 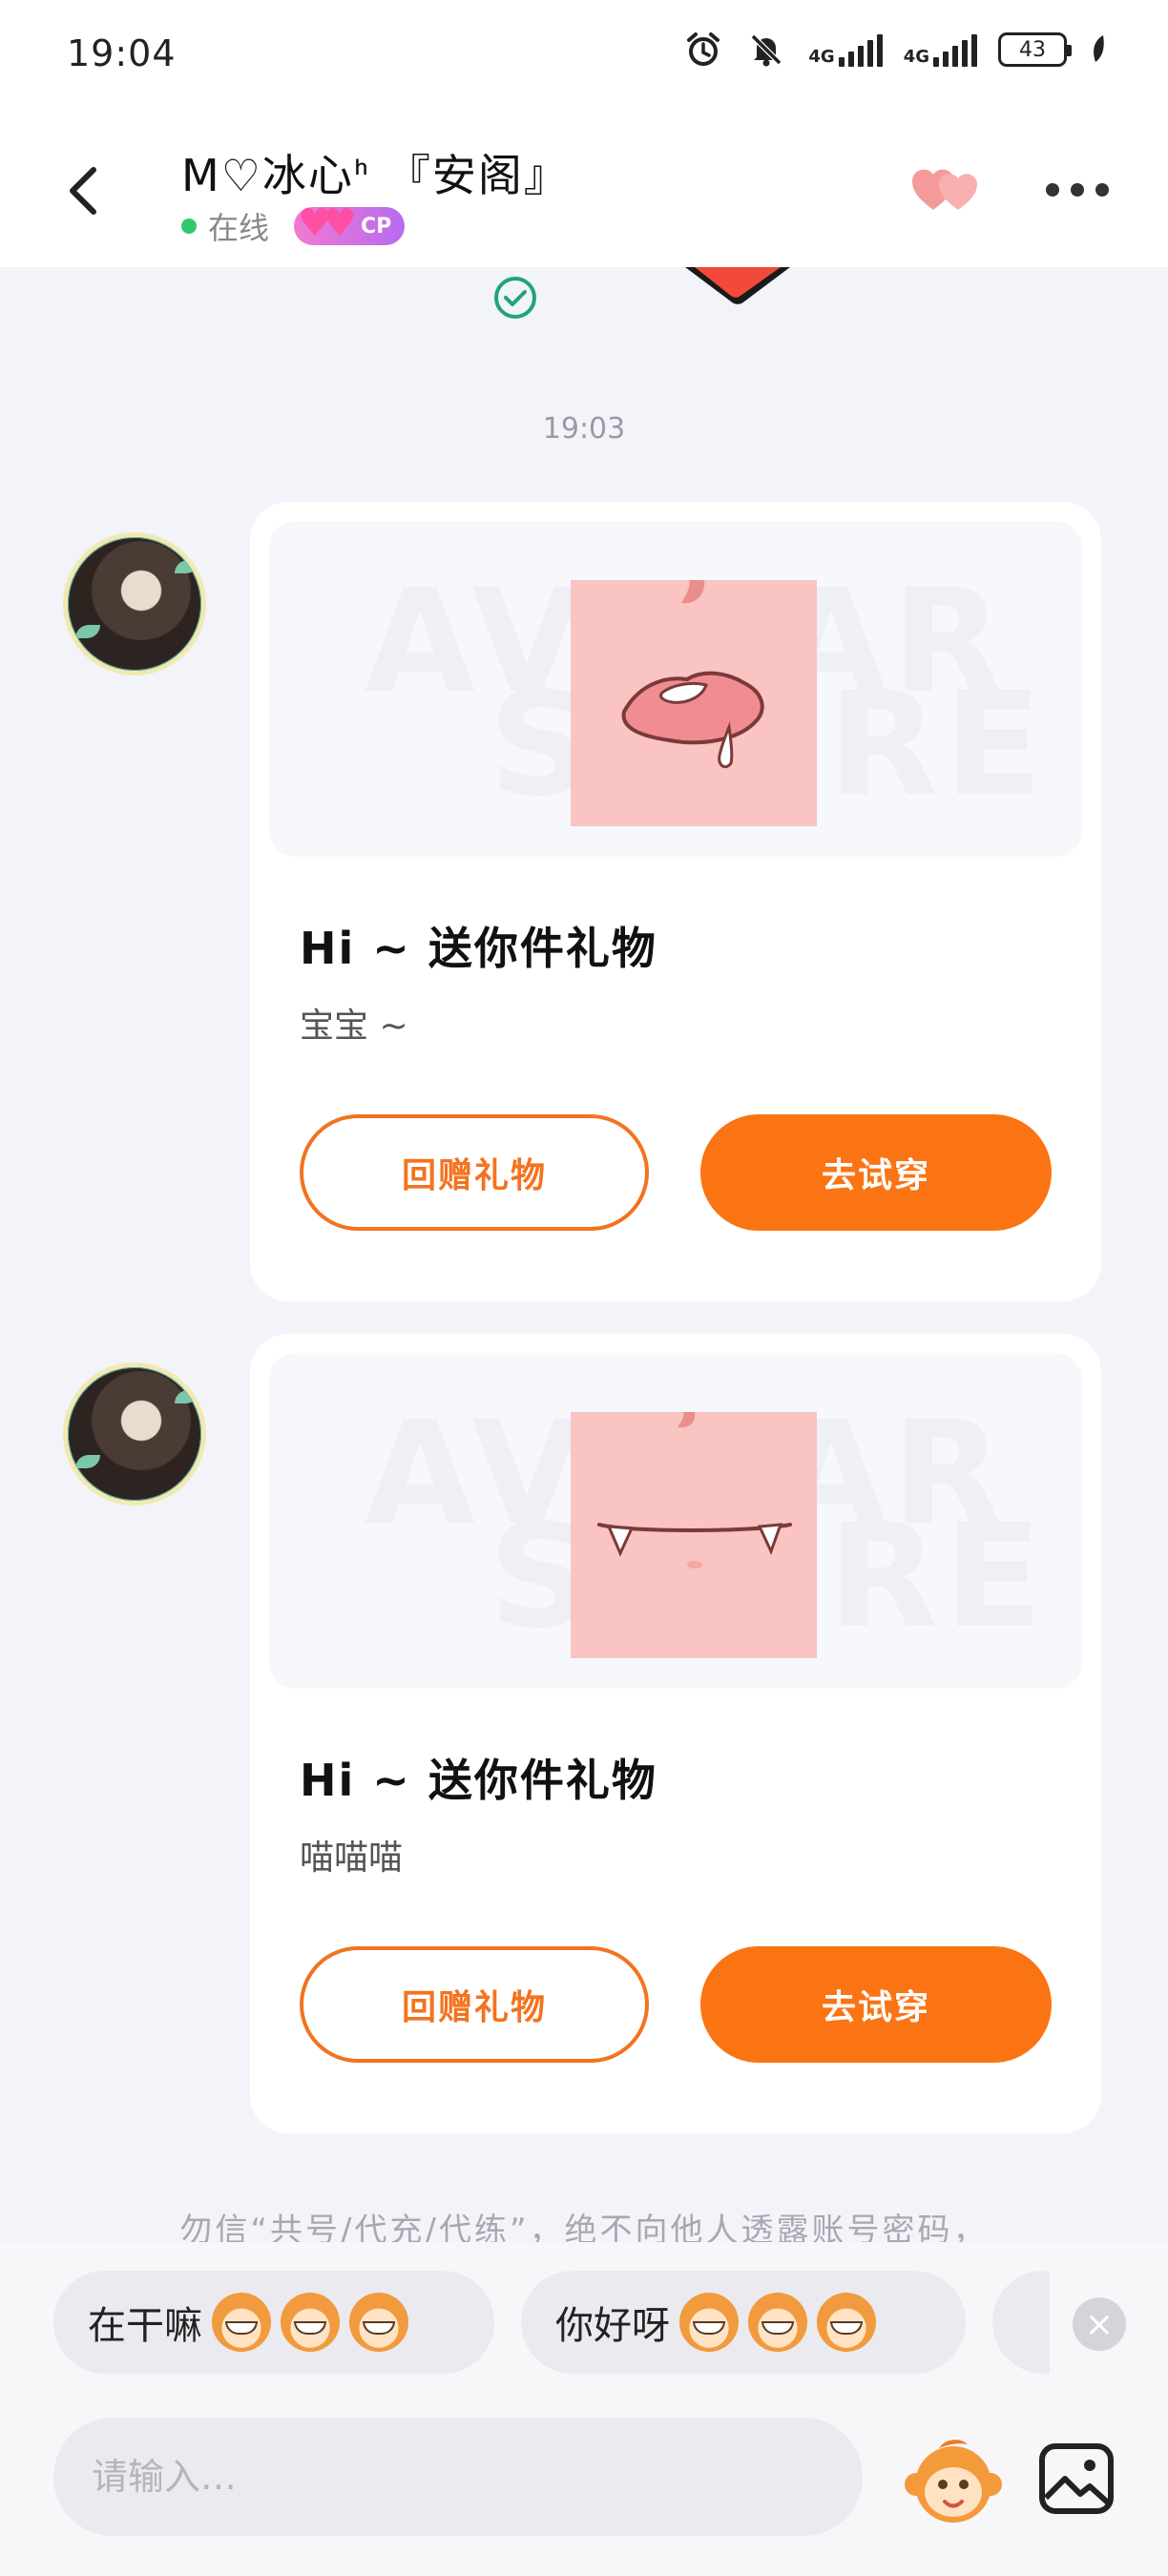 What do you see at coordinates (352, 1858) in the screenshot?
I see `gift-note: 喵喵喵` at bounding box center [352, 1858].